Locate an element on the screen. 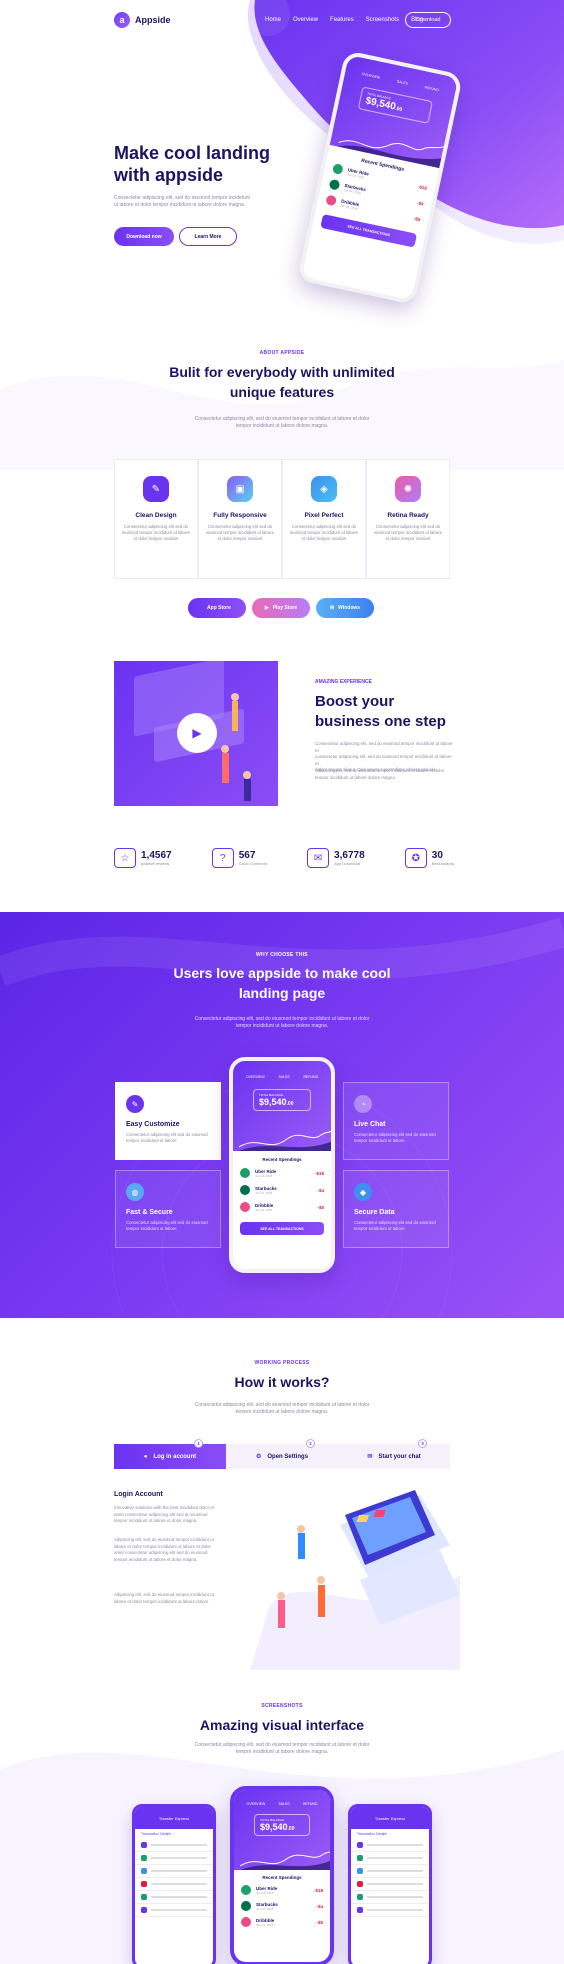 The height and width of the screenshot is (1964, 564). nav-overview: Overview is located at coordinates (305, 20).